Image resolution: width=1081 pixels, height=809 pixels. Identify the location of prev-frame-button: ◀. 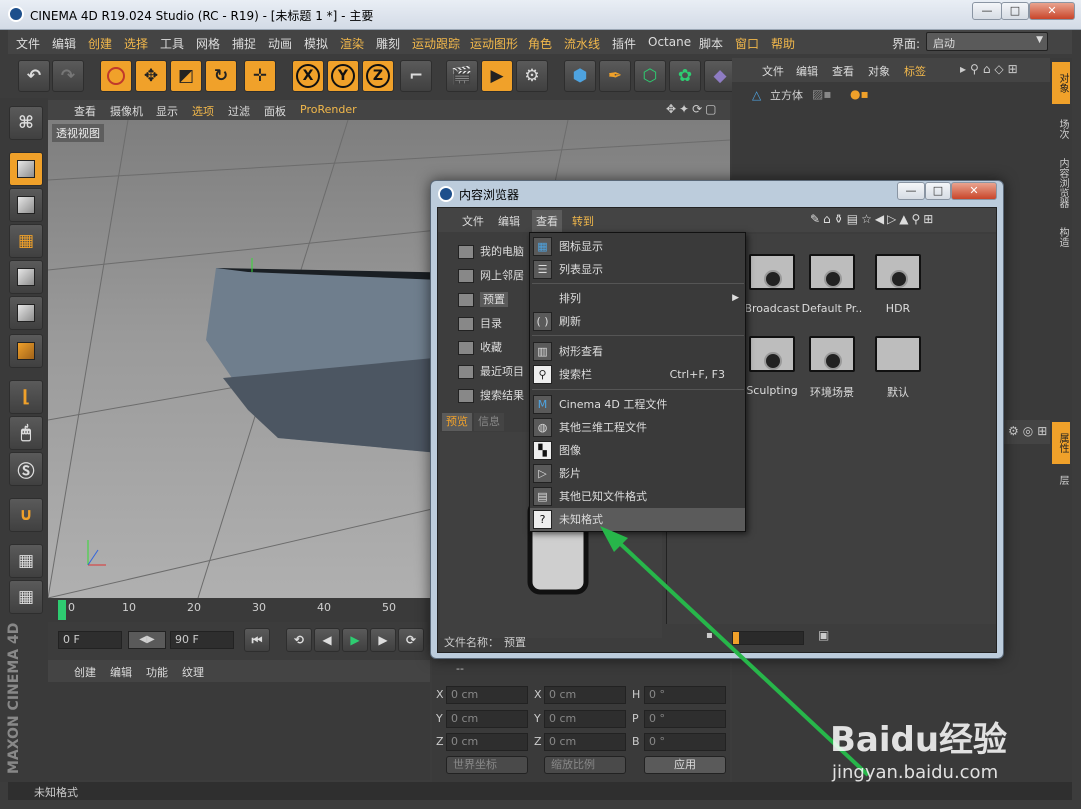
(327, 640).